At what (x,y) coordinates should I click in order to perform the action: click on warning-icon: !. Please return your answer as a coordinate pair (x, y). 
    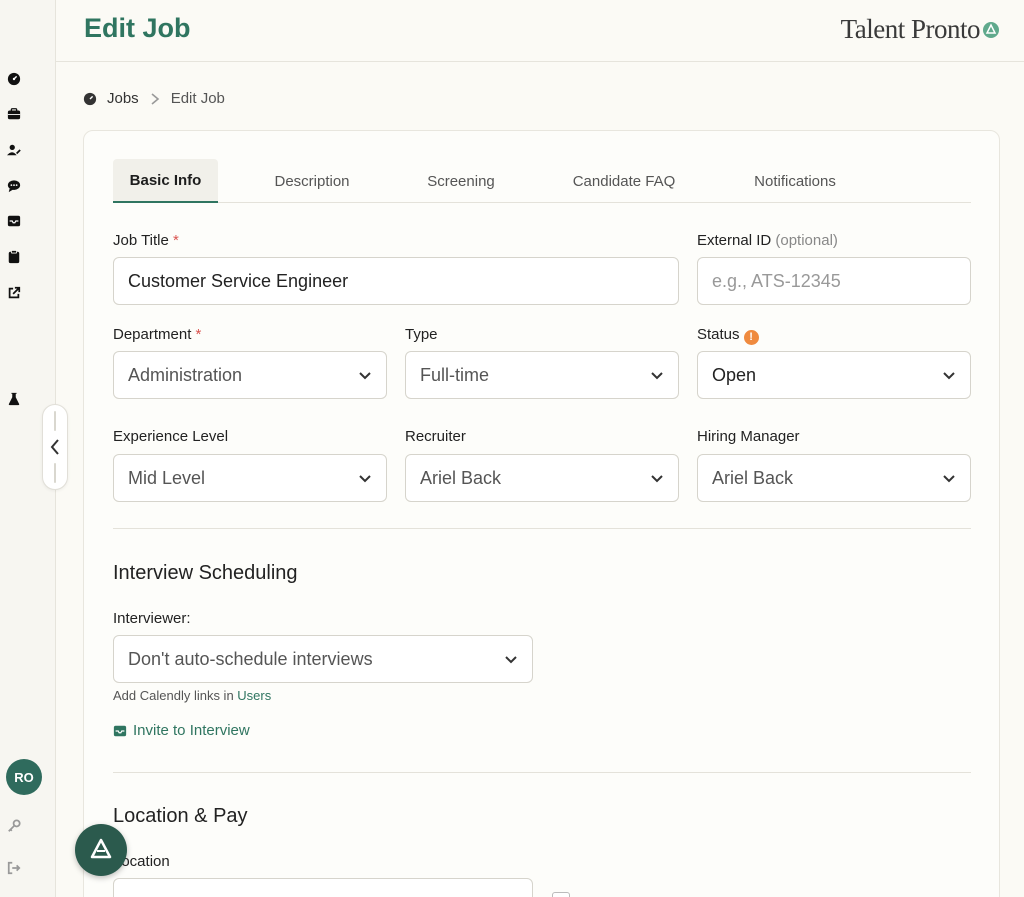
    Looking at the image, I should click on (751, 337).